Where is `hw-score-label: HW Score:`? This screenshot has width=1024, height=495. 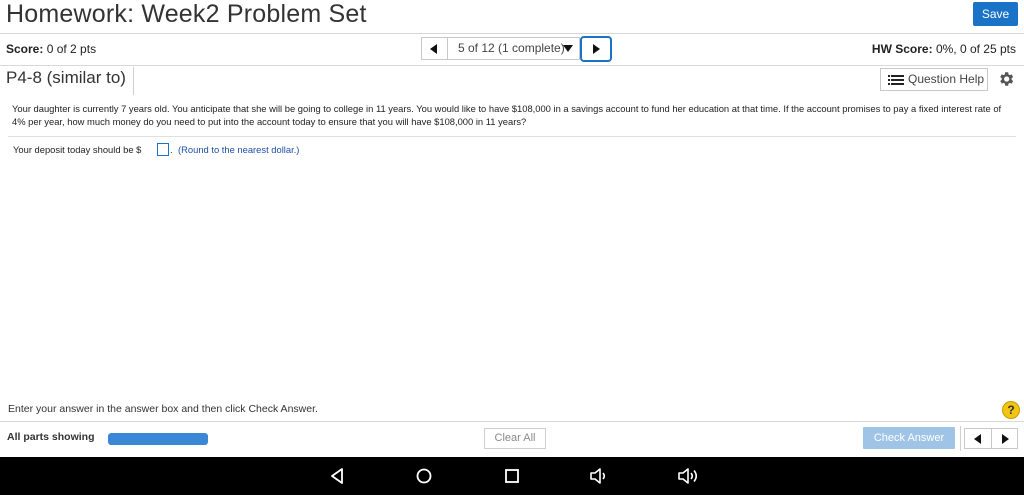
hw-score-label: HW Score: is located at coordinates (902, 49).